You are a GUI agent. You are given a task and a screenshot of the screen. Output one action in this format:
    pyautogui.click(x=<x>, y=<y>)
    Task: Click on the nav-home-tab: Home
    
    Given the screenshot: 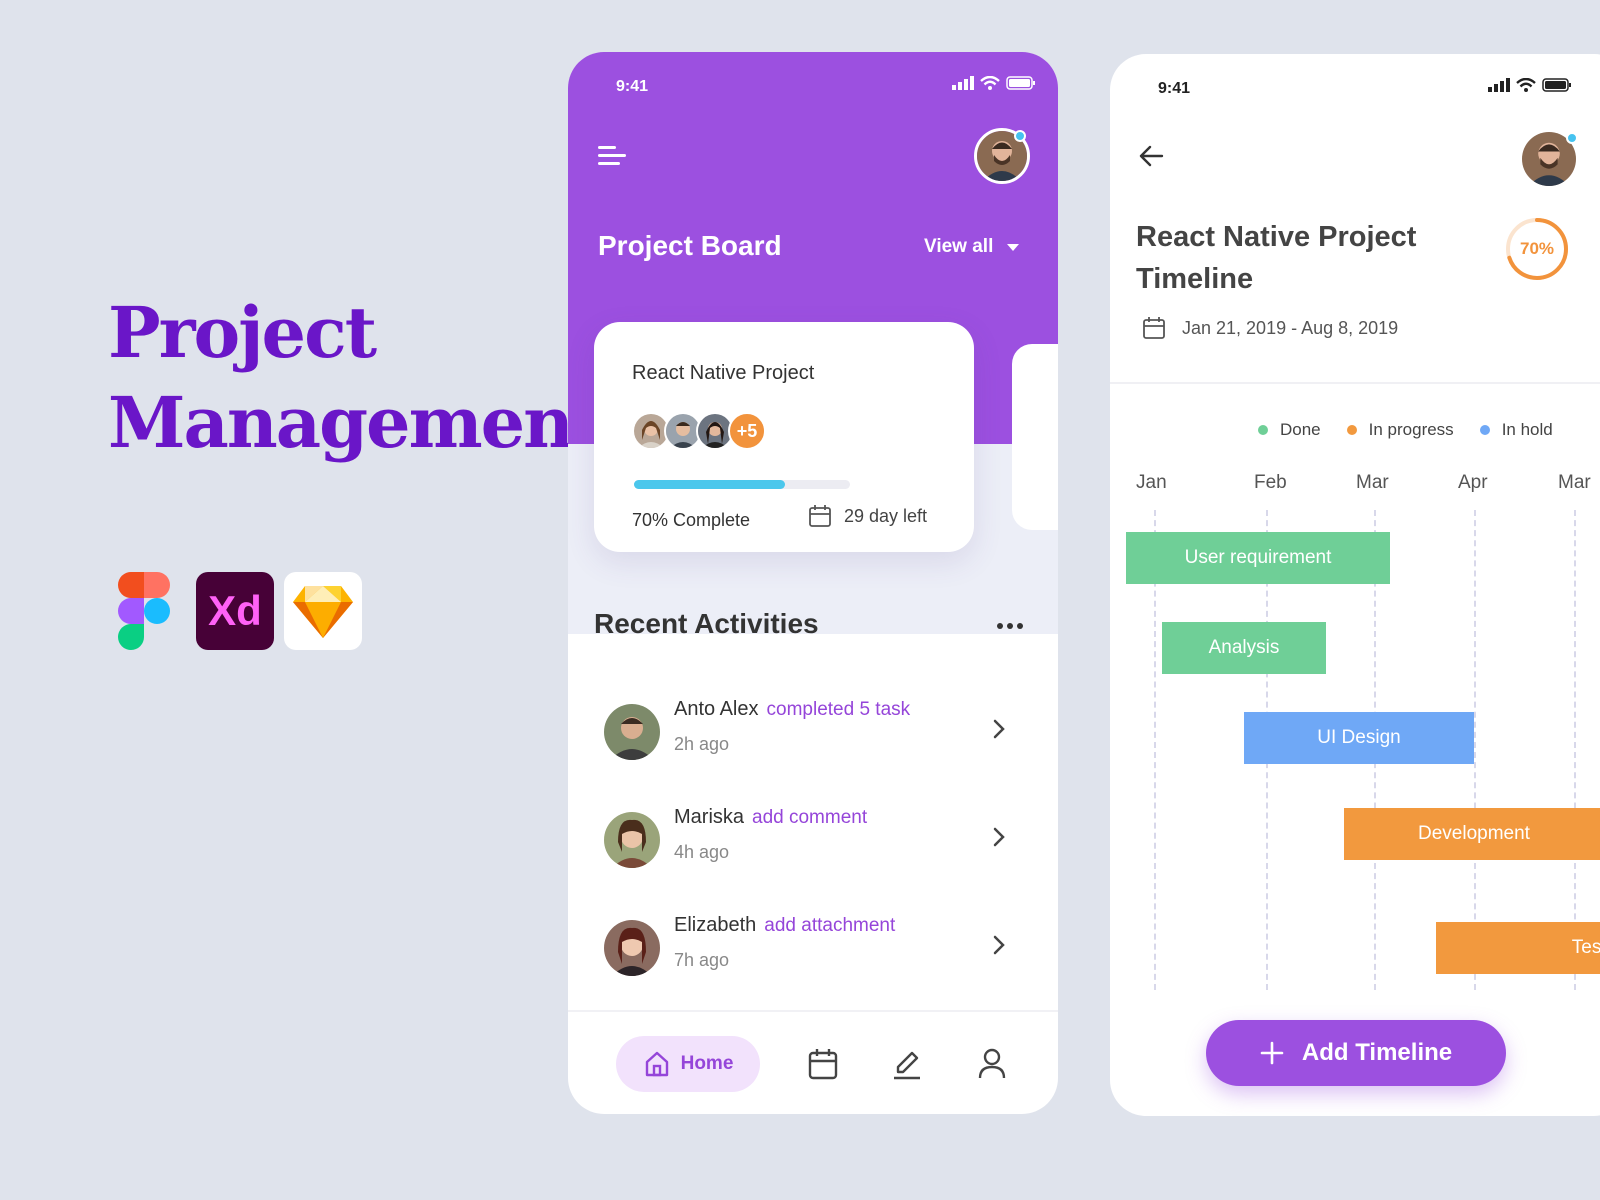 What is the action you would take?
    pyautogui.click(x=688, y=1064)
    